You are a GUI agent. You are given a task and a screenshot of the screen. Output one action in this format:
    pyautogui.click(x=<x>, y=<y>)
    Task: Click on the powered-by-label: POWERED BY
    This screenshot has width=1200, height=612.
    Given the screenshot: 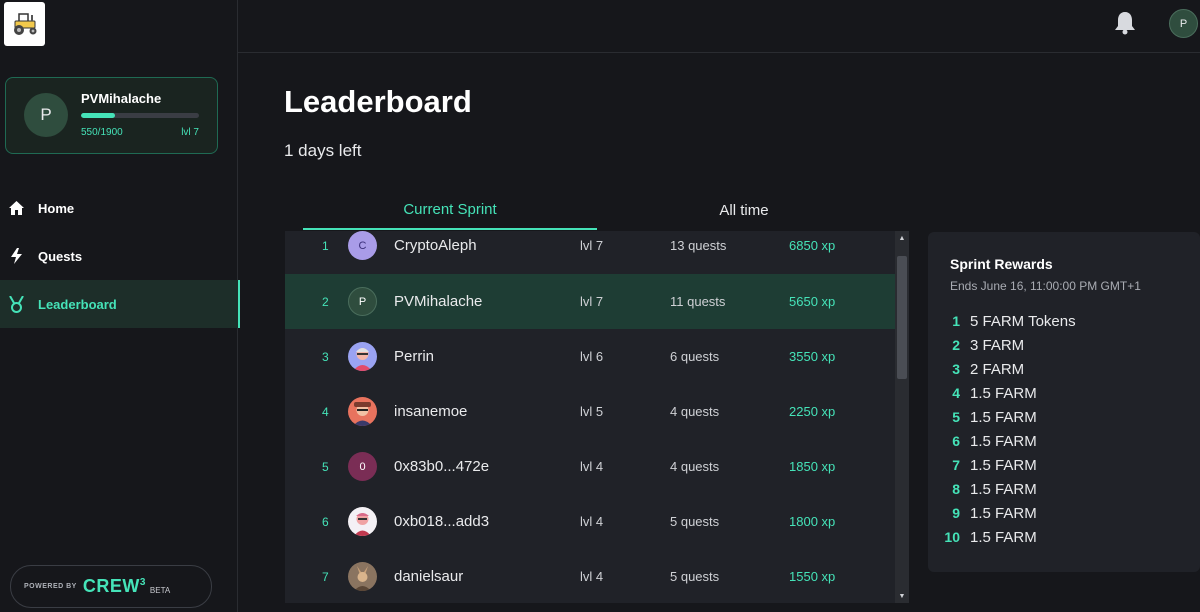 What is the action you would take?
    pyautogui.click(x=50, y=586)
    